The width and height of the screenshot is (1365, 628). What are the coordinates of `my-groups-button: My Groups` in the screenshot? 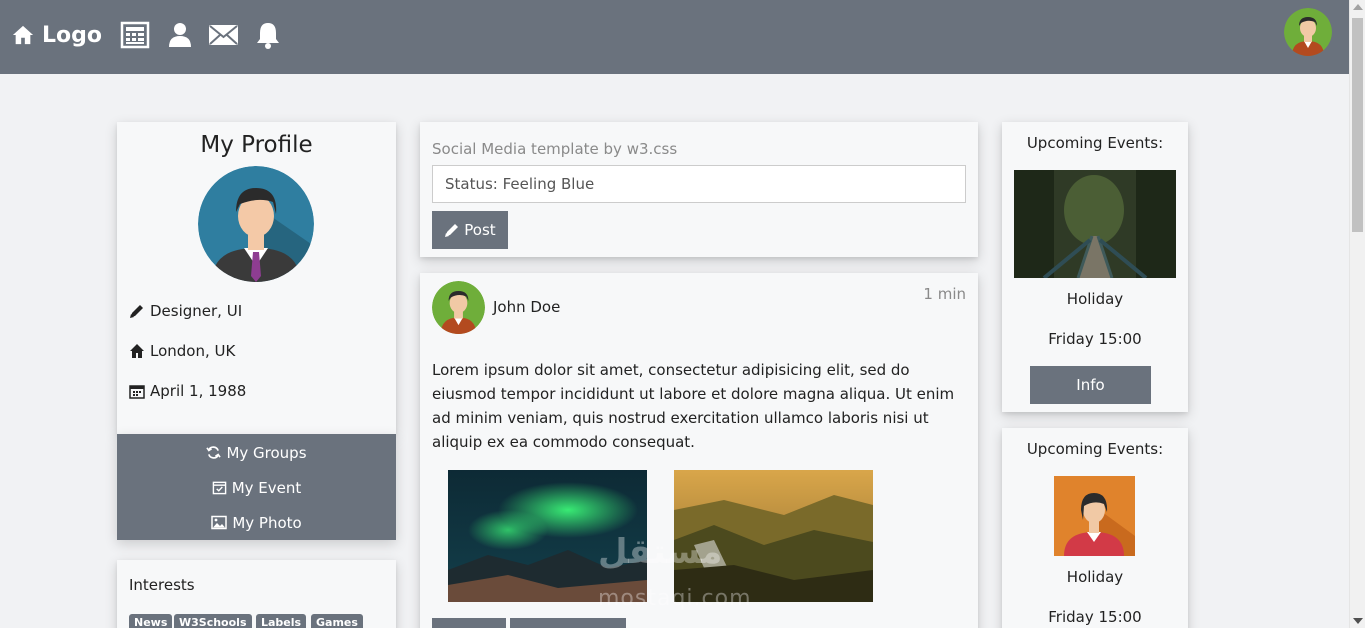 It's located at (256, 452).